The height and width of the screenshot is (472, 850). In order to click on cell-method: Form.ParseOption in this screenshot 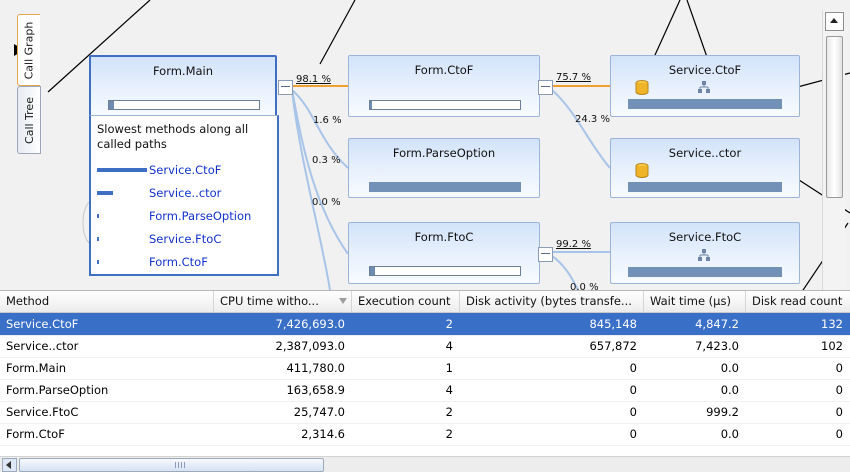, I will do `click(57, 390)`.